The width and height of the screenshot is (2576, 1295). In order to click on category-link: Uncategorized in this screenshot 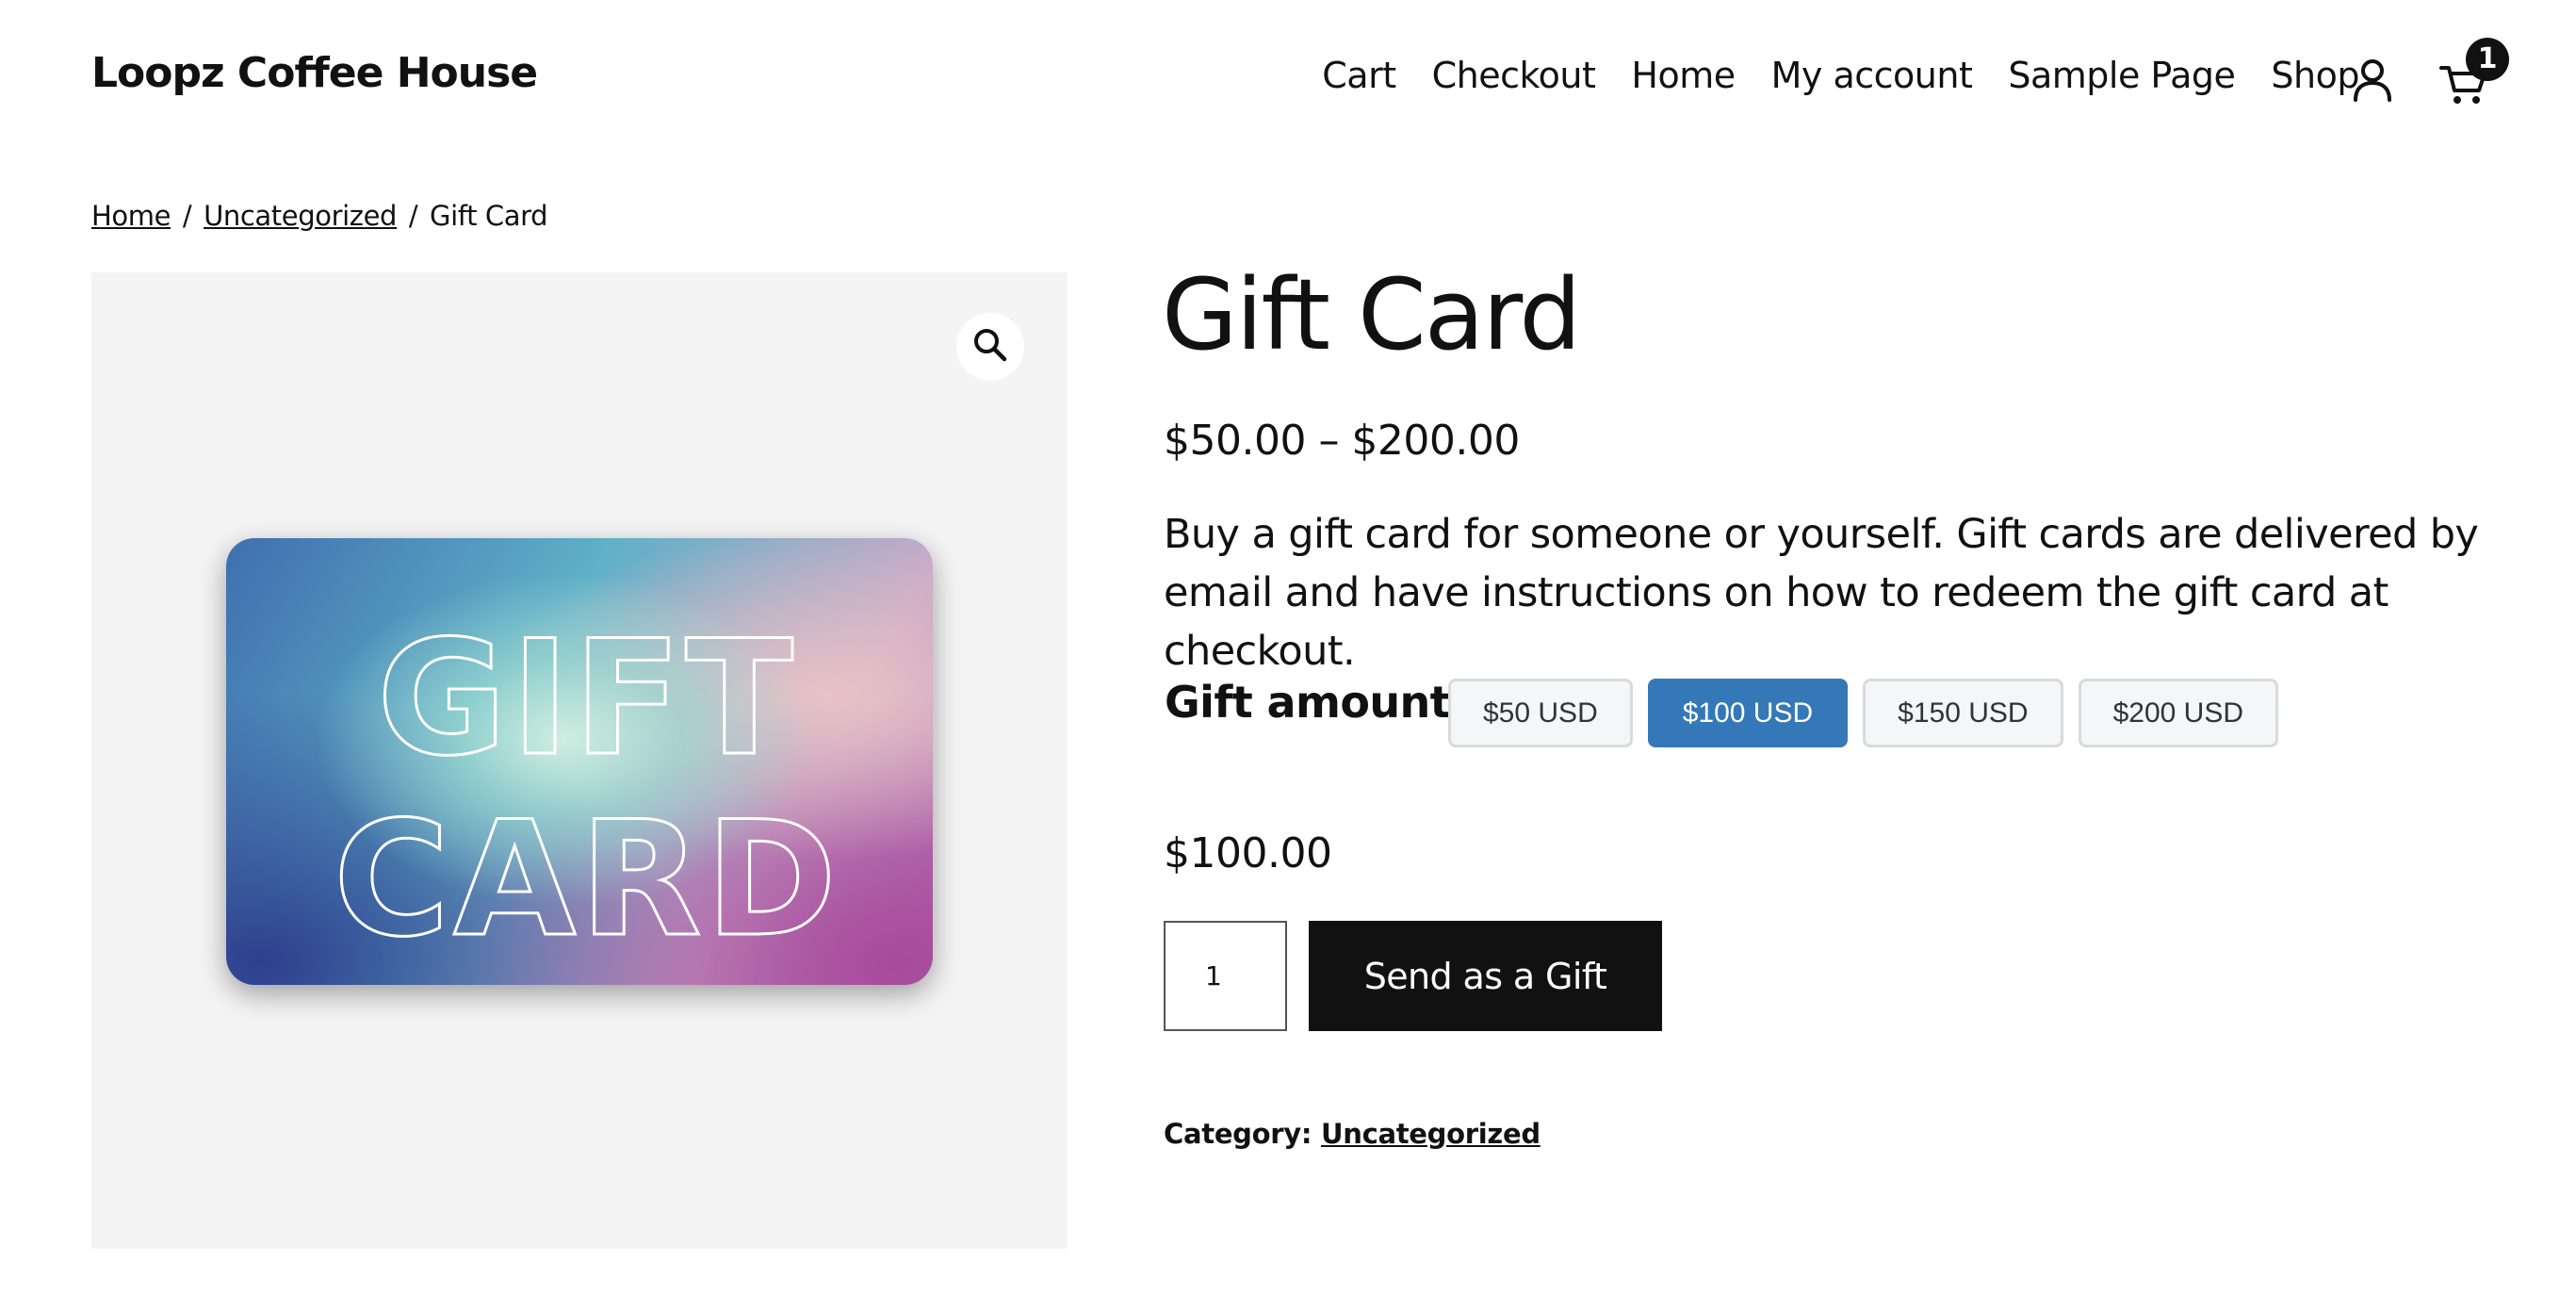, I will do `click(1431, 1134)`.